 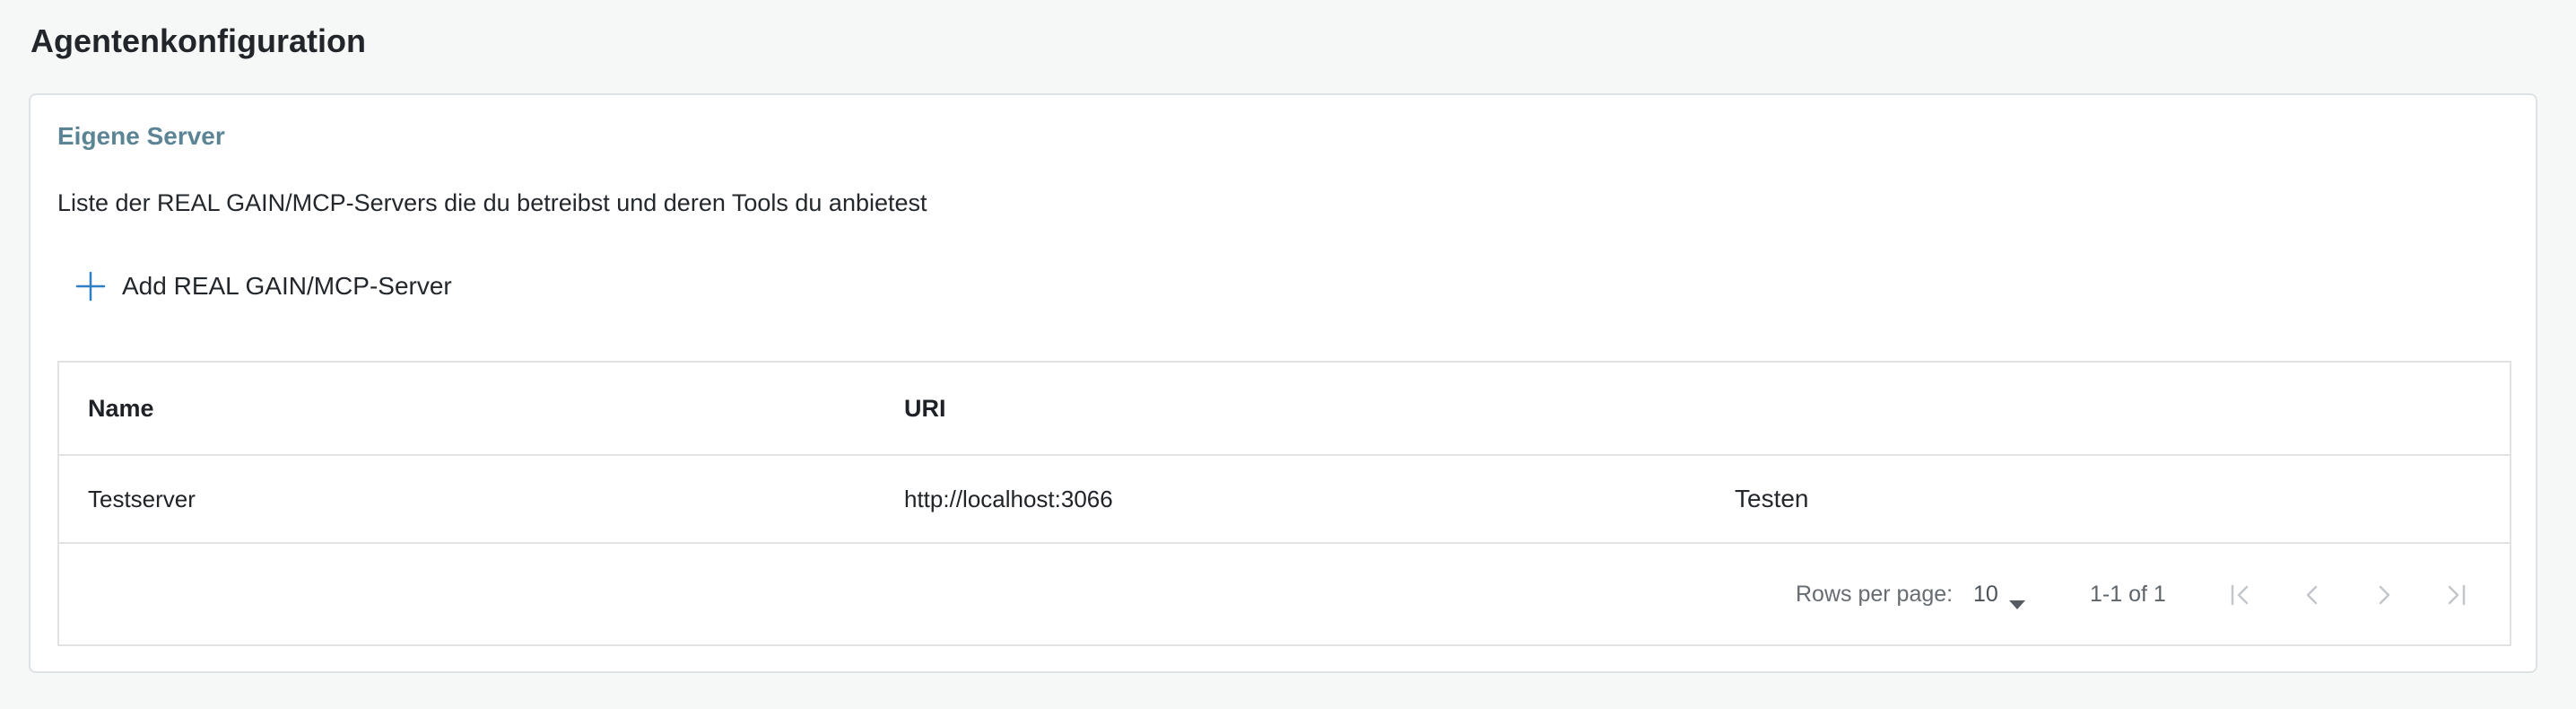 I want to click on first-page-button, so click(x=2240, y=595).